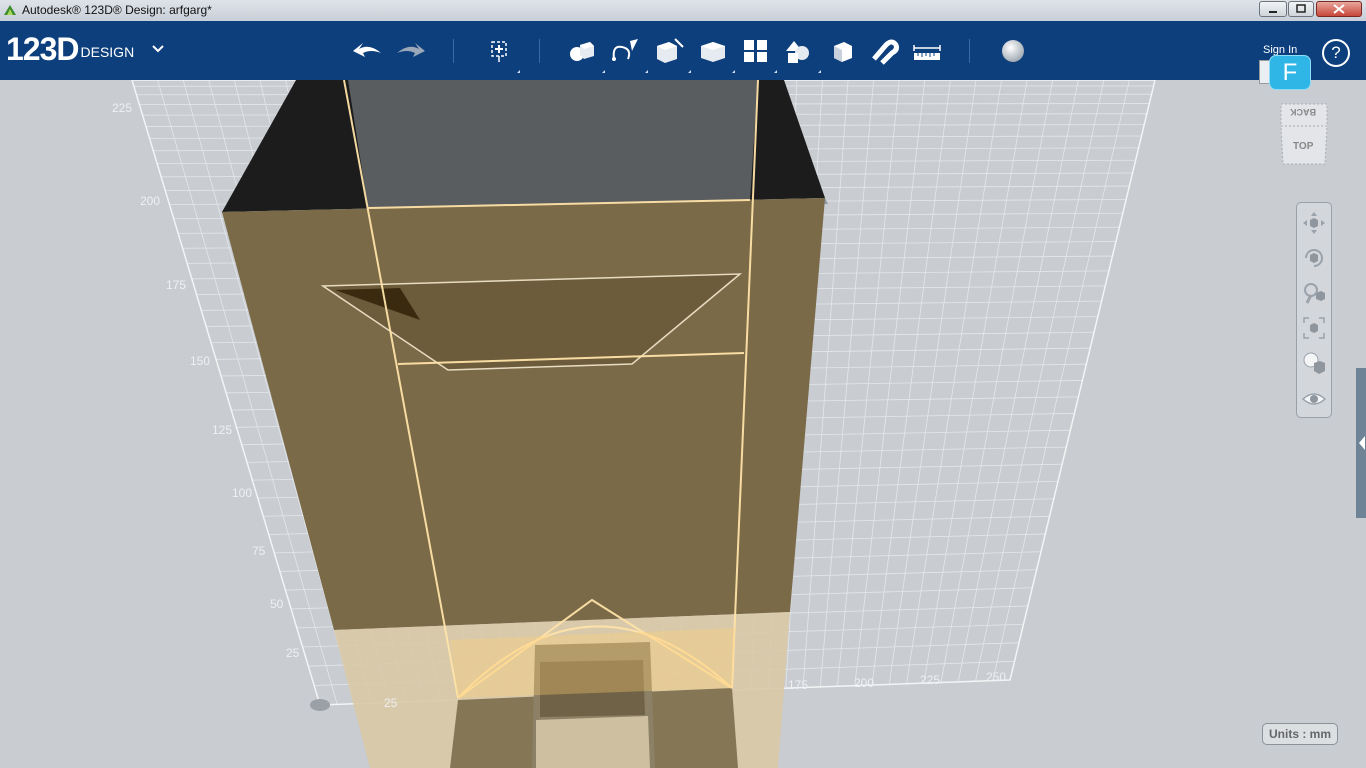 This screenshot has height=768, width=1366. I want to click on navigation-bar, so click(1314, 310).